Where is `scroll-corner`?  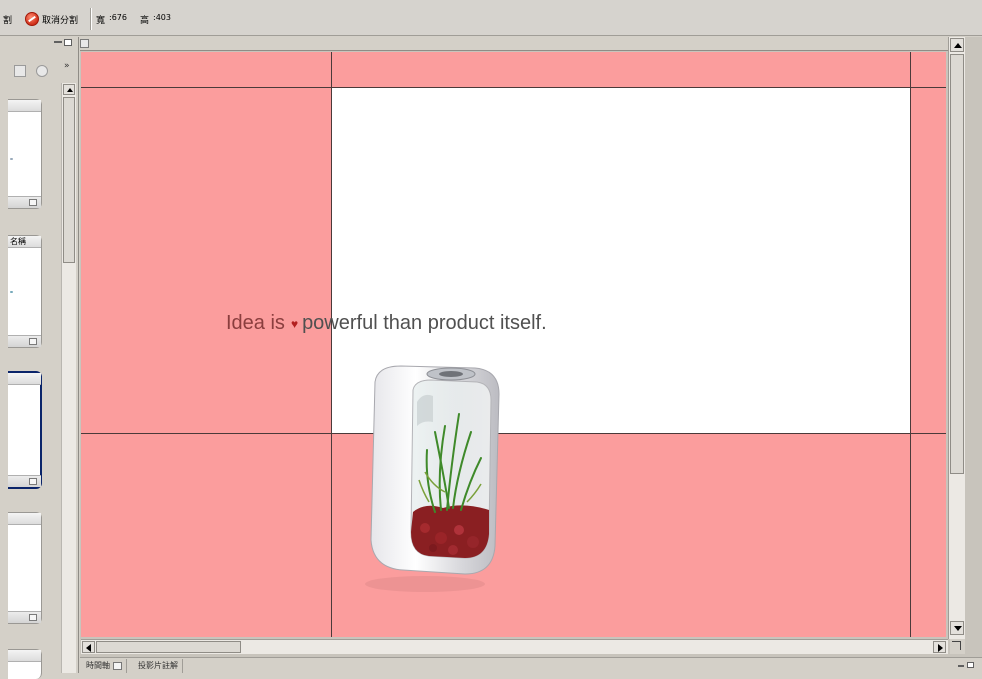
scroll-corner is located at coordinates (957, 646).